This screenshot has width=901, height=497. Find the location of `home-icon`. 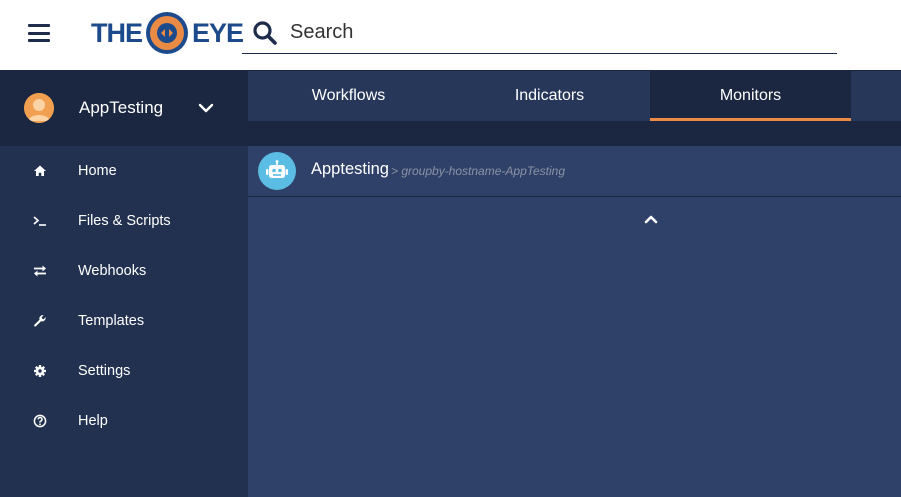

home-icon is located at coordinates (40, 170).